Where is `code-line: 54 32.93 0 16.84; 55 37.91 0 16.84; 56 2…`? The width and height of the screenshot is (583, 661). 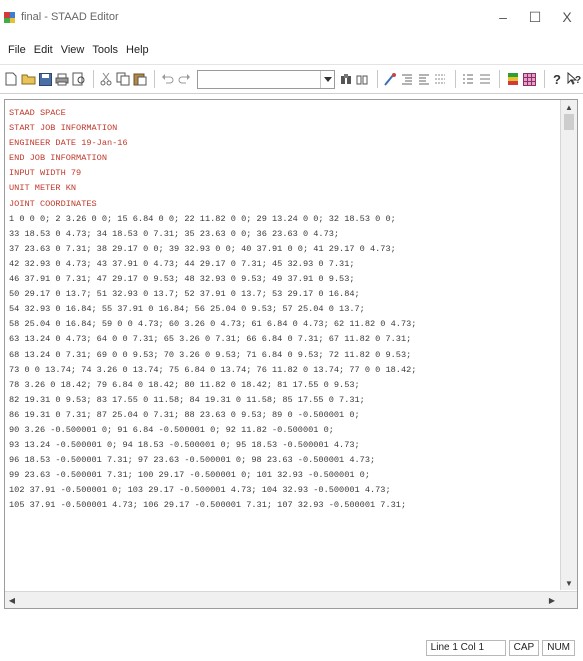
code-line: 54 32.93 0 16.84; 55 37.91 0 16.84; 56 2… is located at coordinates (281, 309).